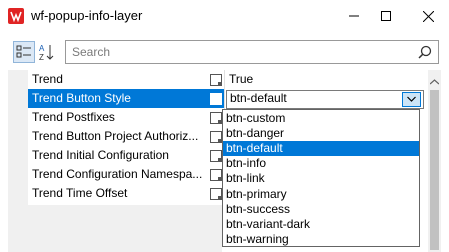 This screenshot has width=449, height=252. What do you see at coordinates (325, 99) in the screenshot?
I see `value-editor: btn-default` at bounding box center [325, 99].